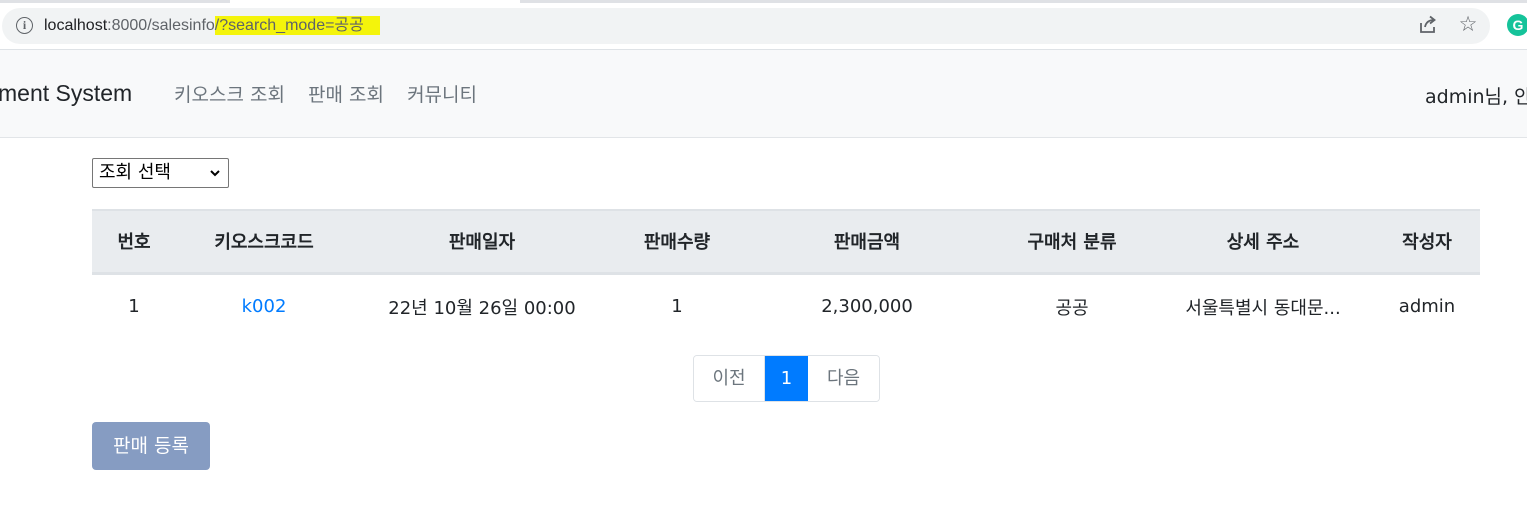 The width and height of the screenshot is (1527, 511). What do you see at coordinates (151, 446) in the screenshot?
I see `register-sale-button: 판매 등록` at bounding box center [151, 446].